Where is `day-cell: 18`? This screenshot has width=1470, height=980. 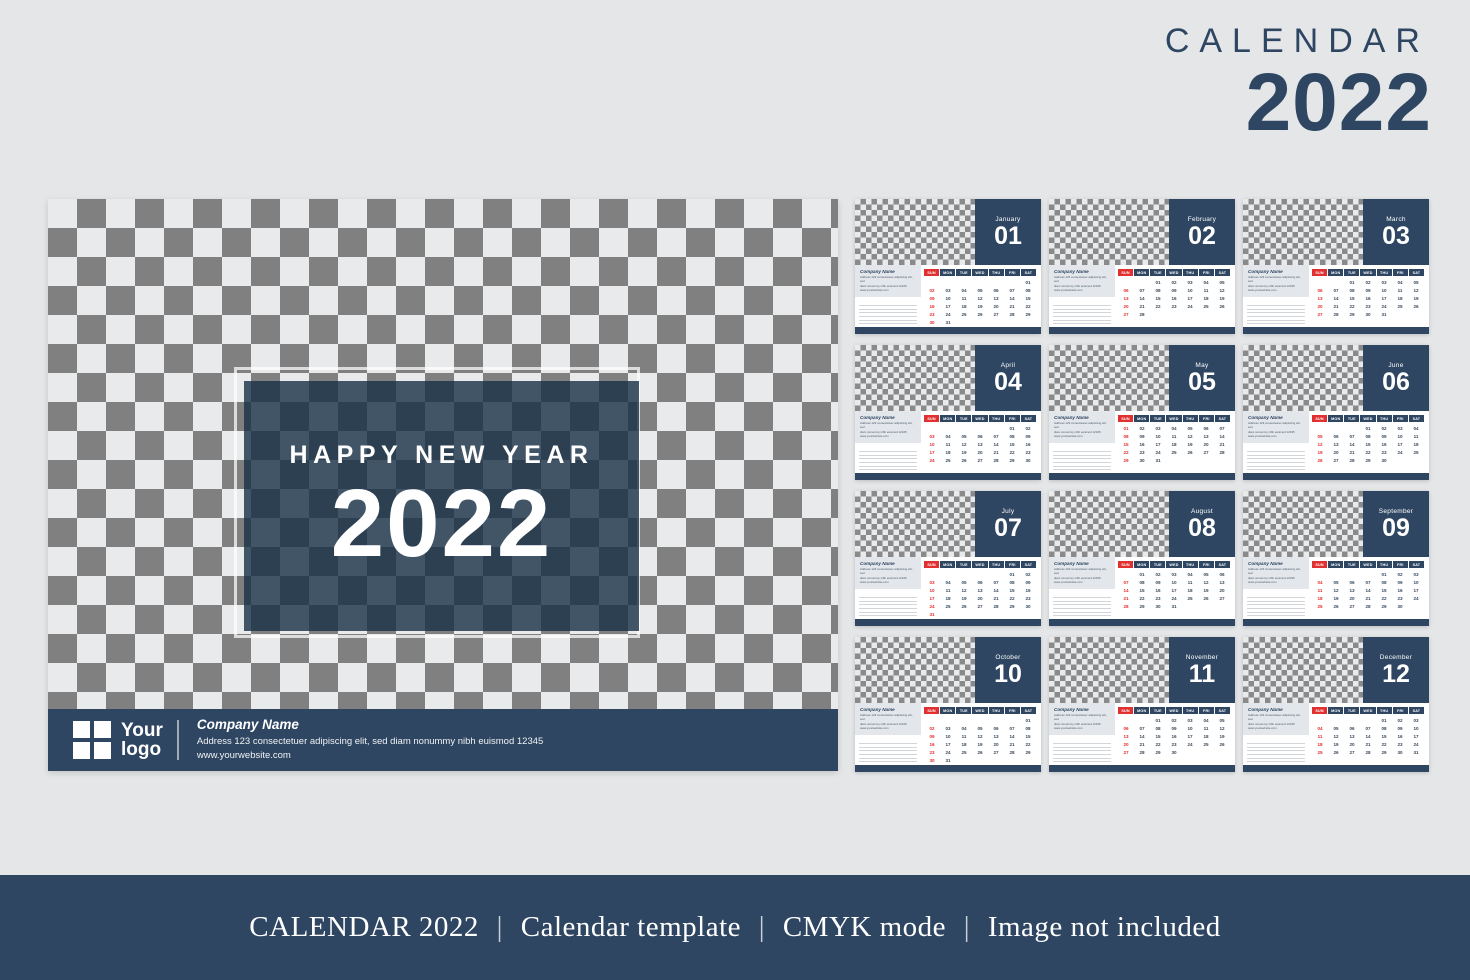 day-cell: 18 is located at coordinates (1400, 298).